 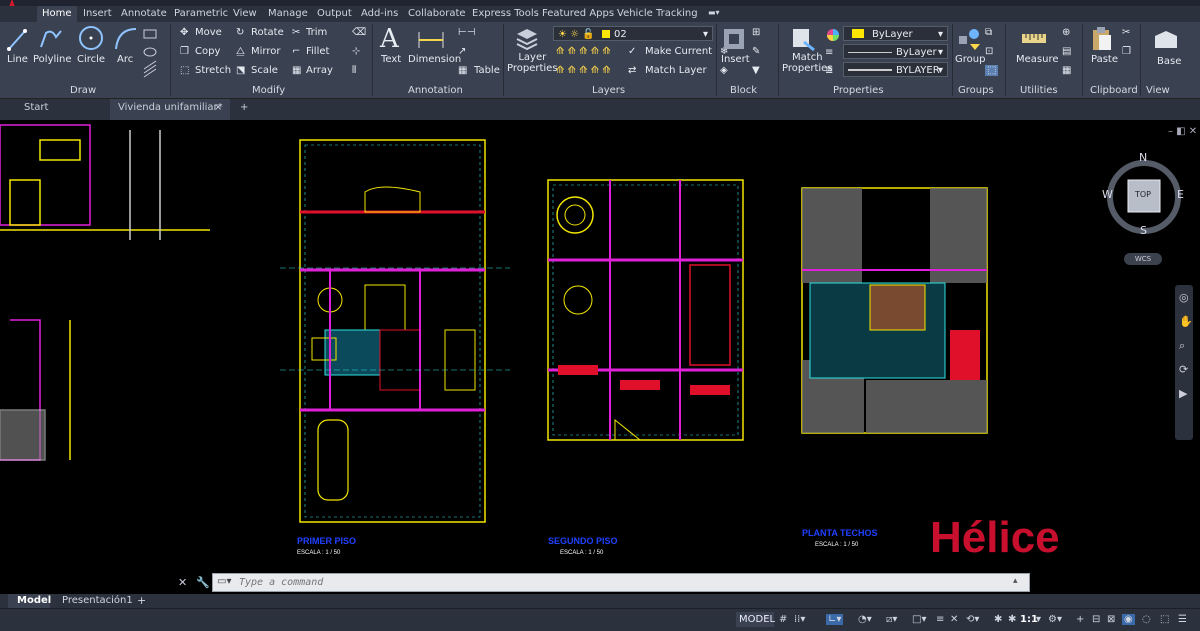 What do you see at coordinates (1038, 619) in the screenshot?
I see `chevron-down-icon: ▾` at bounding box center [1038, 619].